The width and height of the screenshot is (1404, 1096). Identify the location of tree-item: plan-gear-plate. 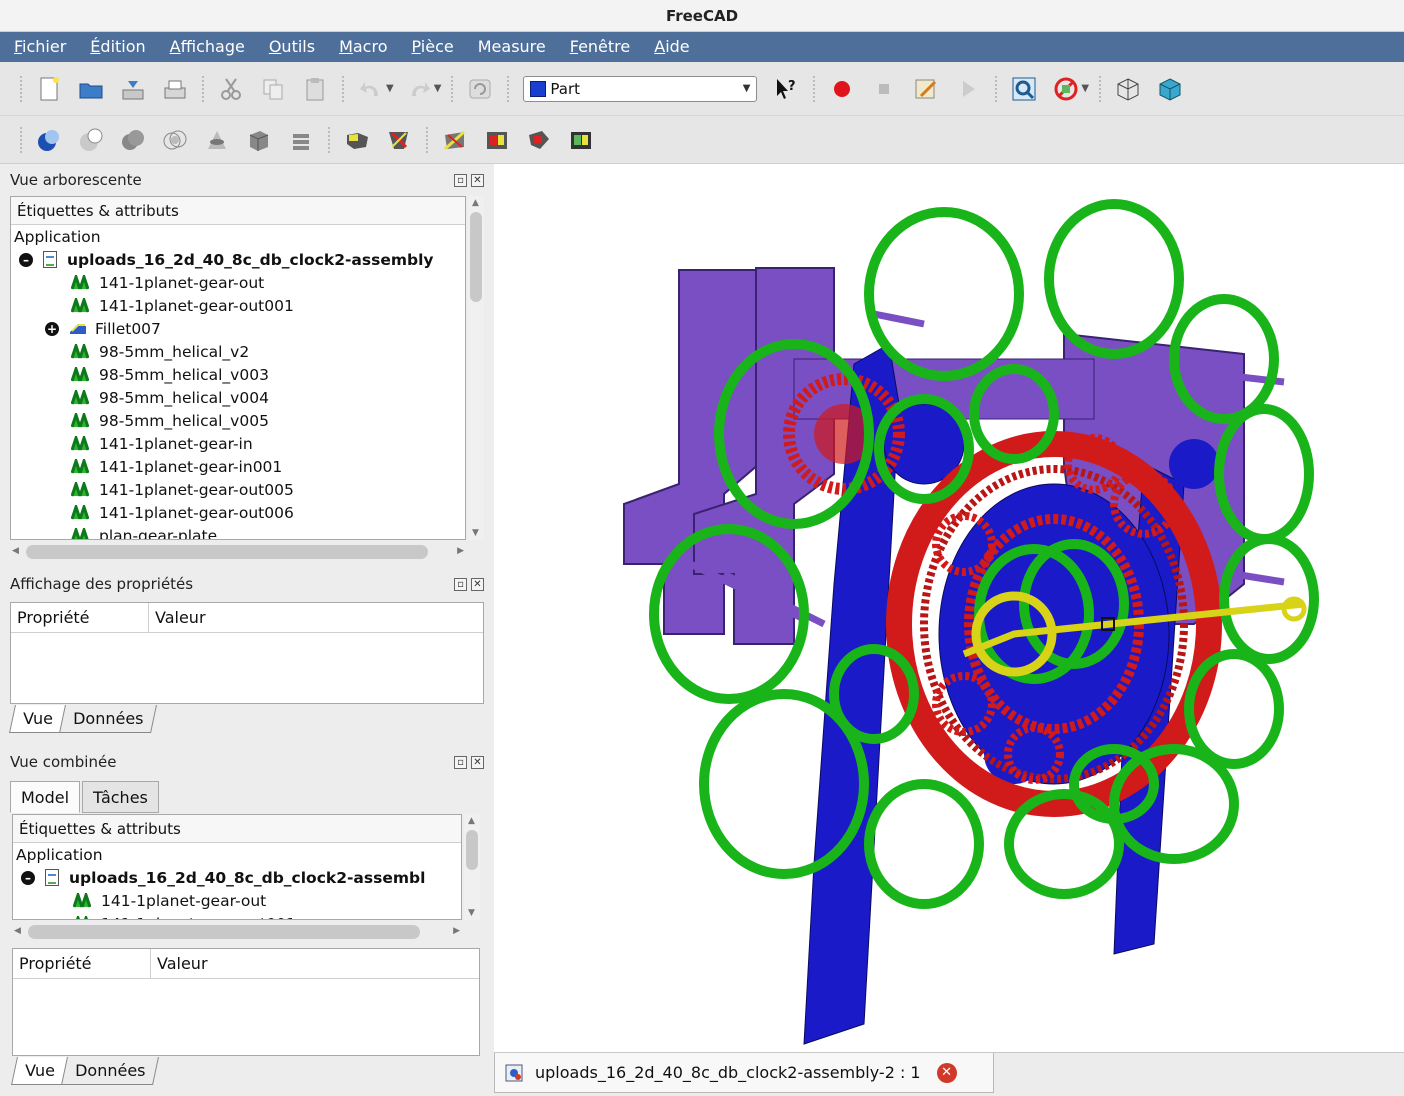
(238, 531).